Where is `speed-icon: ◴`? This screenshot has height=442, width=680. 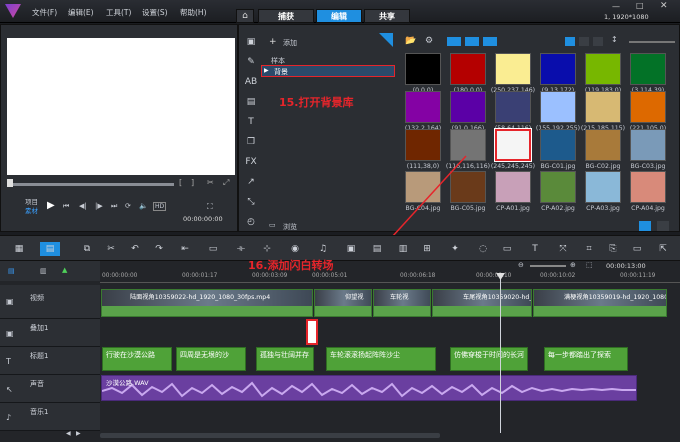 speed-icon: ◴ is located at coordinates (251, 222).